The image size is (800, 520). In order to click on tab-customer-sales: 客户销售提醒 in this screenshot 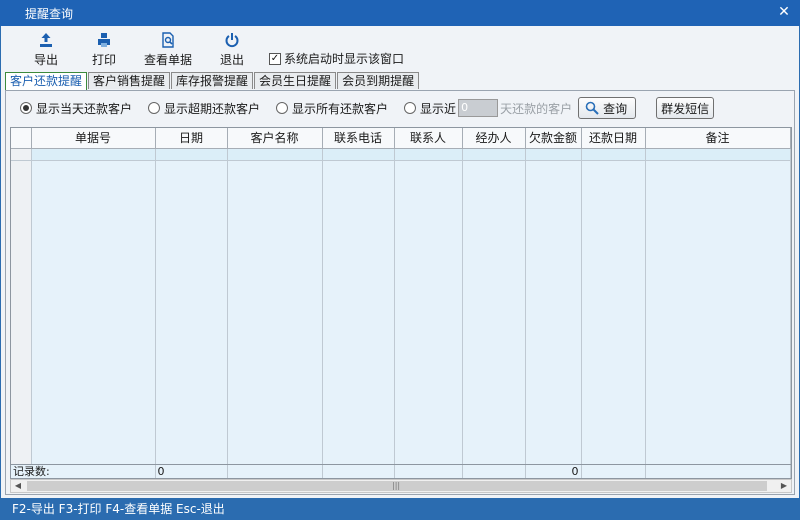, I will do `click(129, 80)`.